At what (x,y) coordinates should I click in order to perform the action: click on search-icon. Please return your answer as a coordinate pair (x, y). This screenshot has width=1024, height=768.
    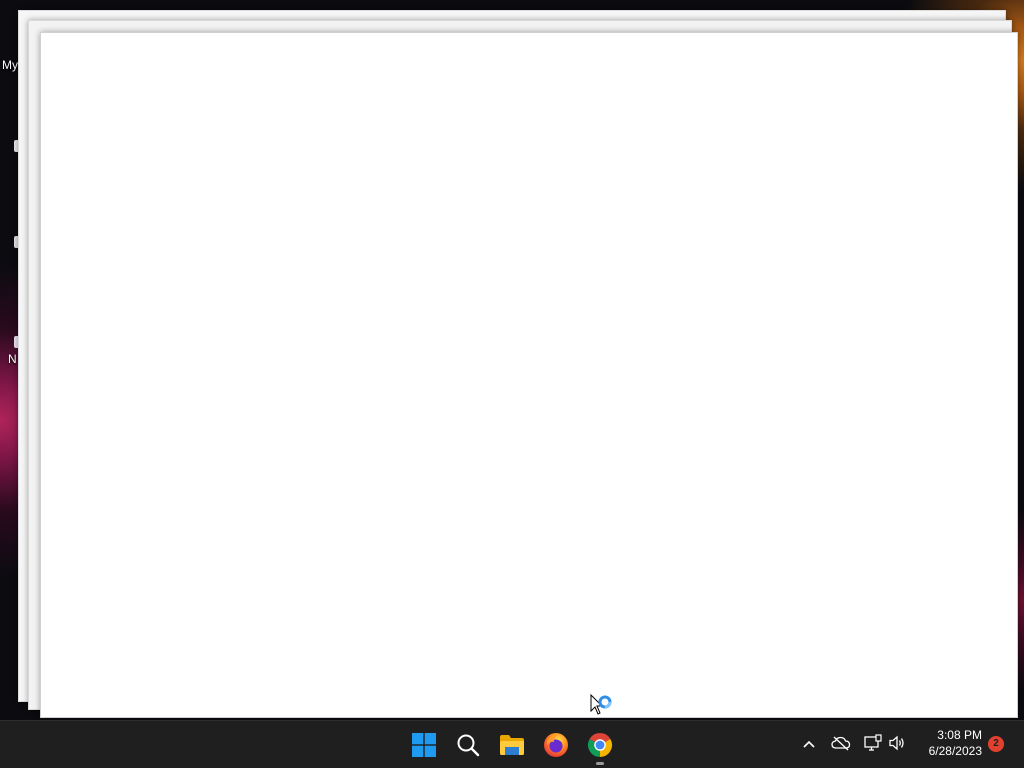
    Looking at the image, I should click on (468, 745).